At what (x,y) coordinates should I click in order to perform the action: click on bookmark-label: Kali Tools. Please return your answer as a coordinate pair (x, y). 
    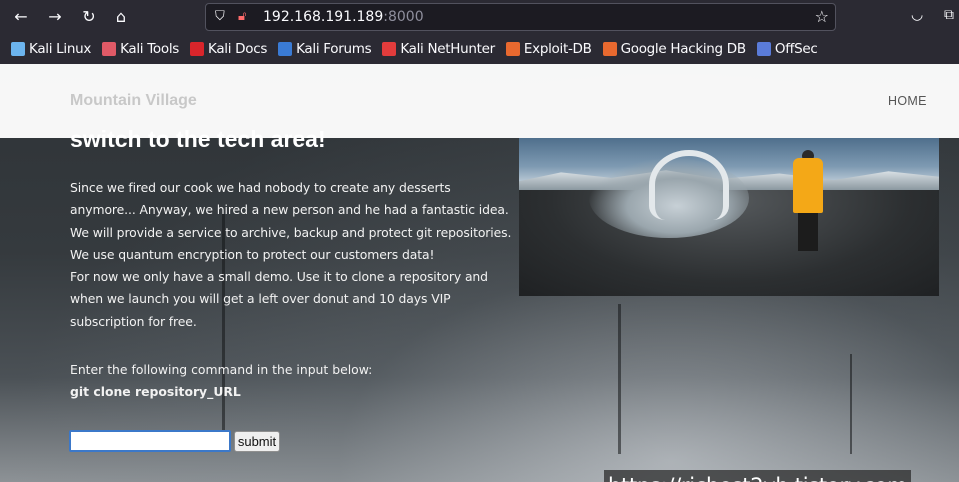
    Looking at the image, I should click on (149, 49).